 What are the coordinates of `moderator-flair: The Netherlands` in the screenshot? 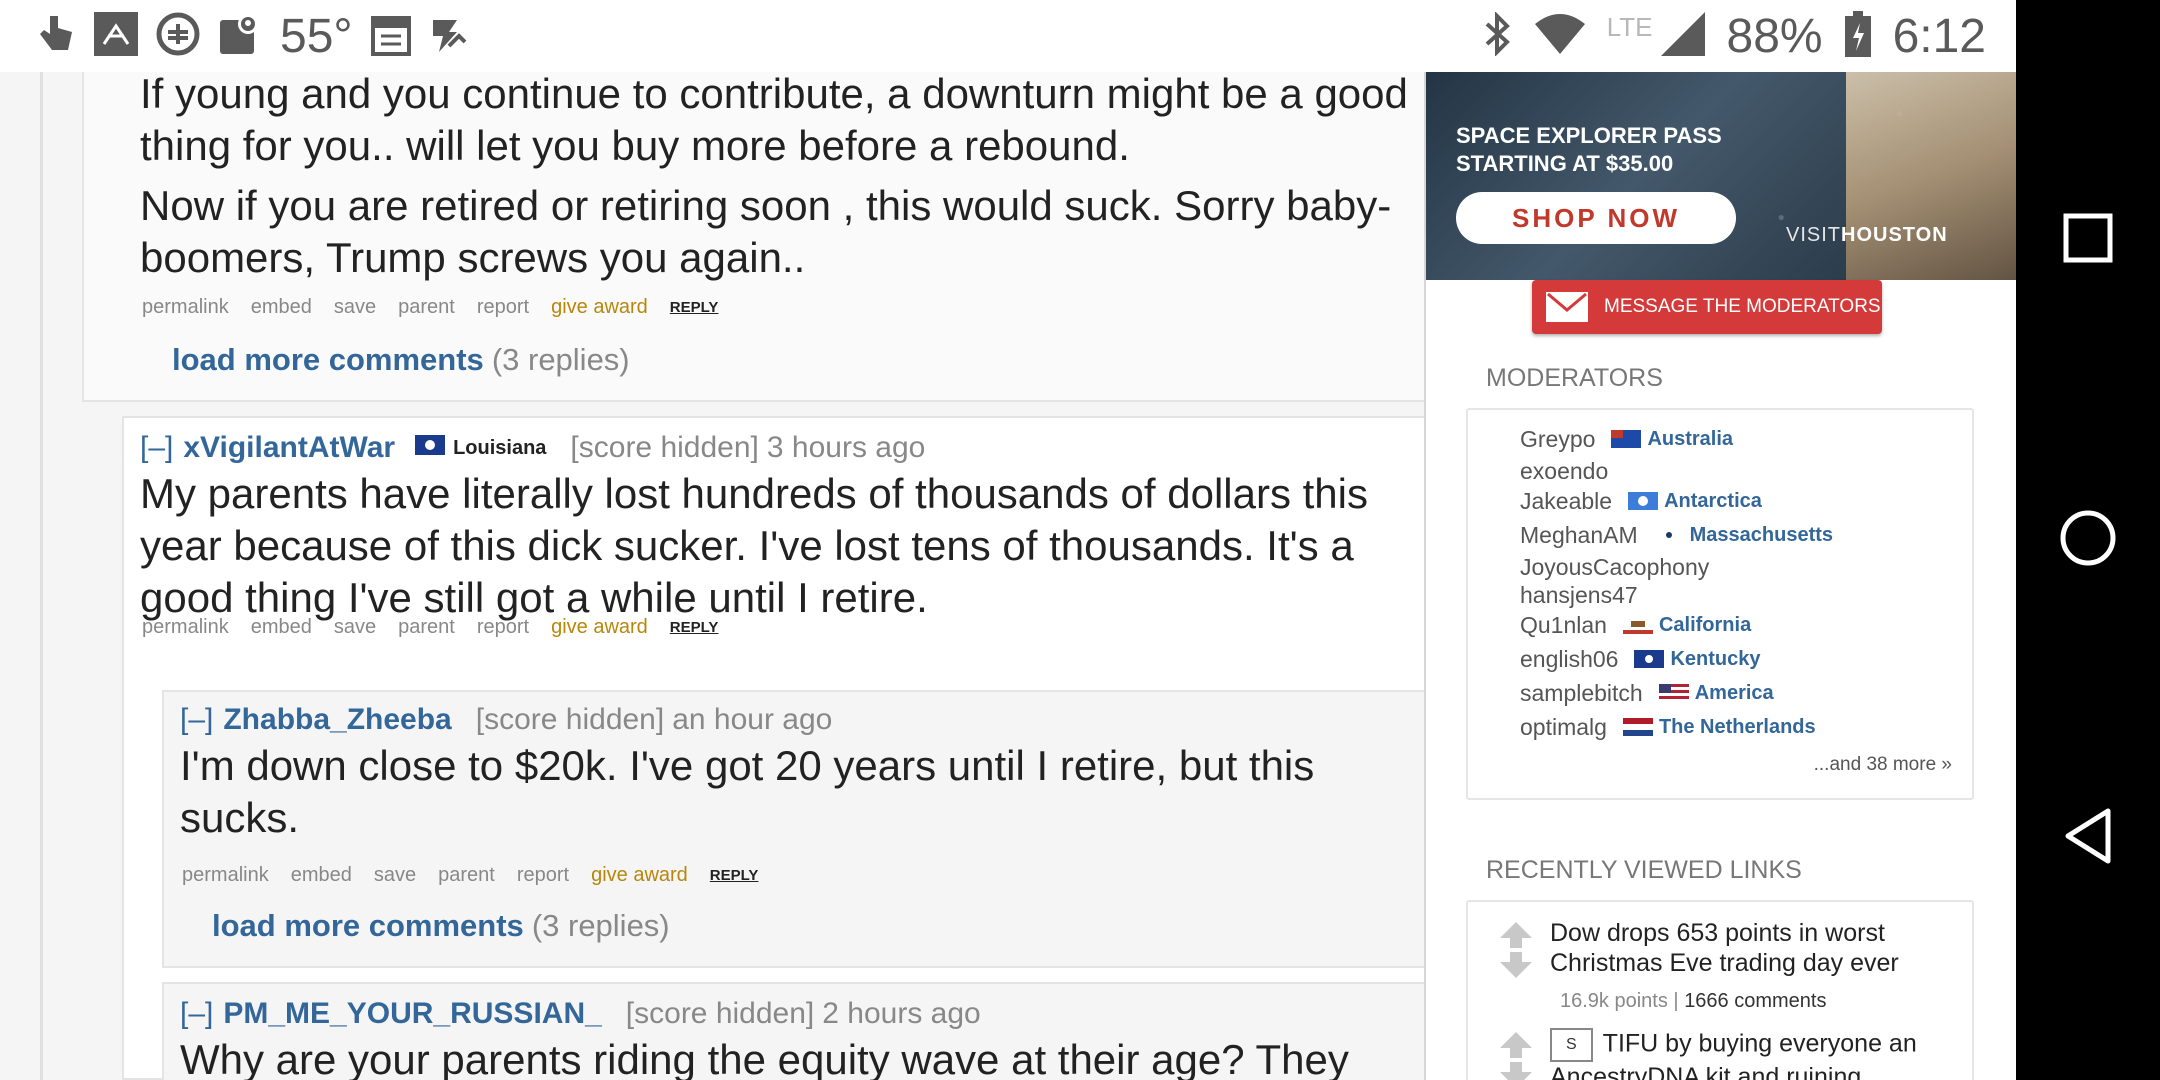 It's located at (1719, 727).